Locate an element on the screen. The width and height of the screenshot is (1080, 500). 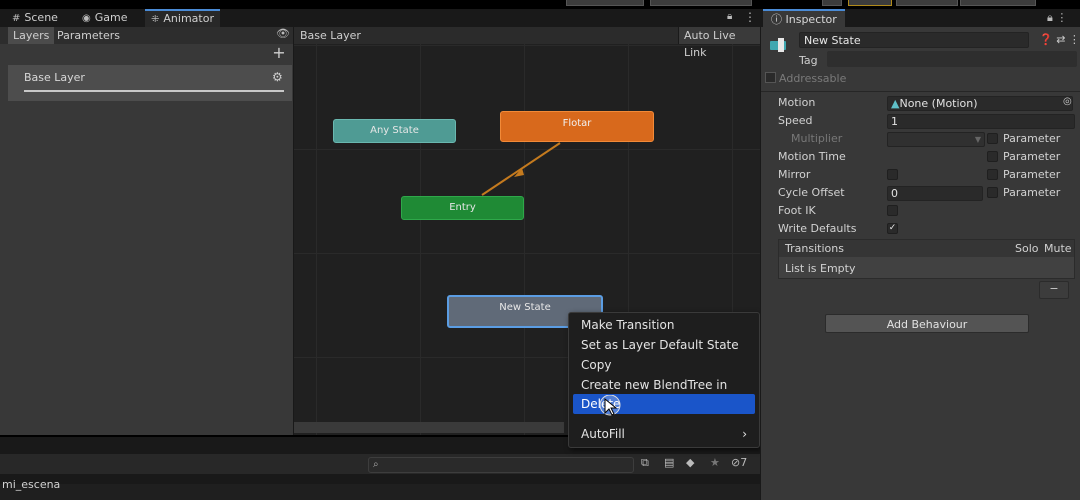
search-icon: ⌕ is located at coordinates (376, 464).